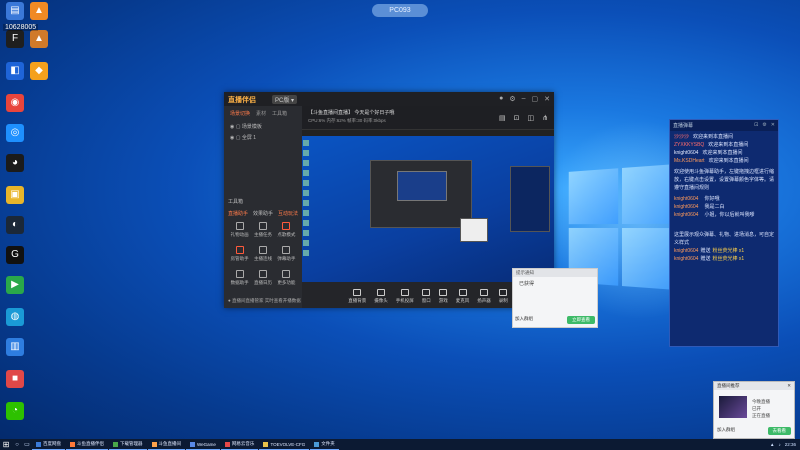 Image resolution: width=800 pixels, height=450 pixels. Describe the element at coordinates (779, 431) in the screenshot. I see `go-watch-button: 去看看` at that location.